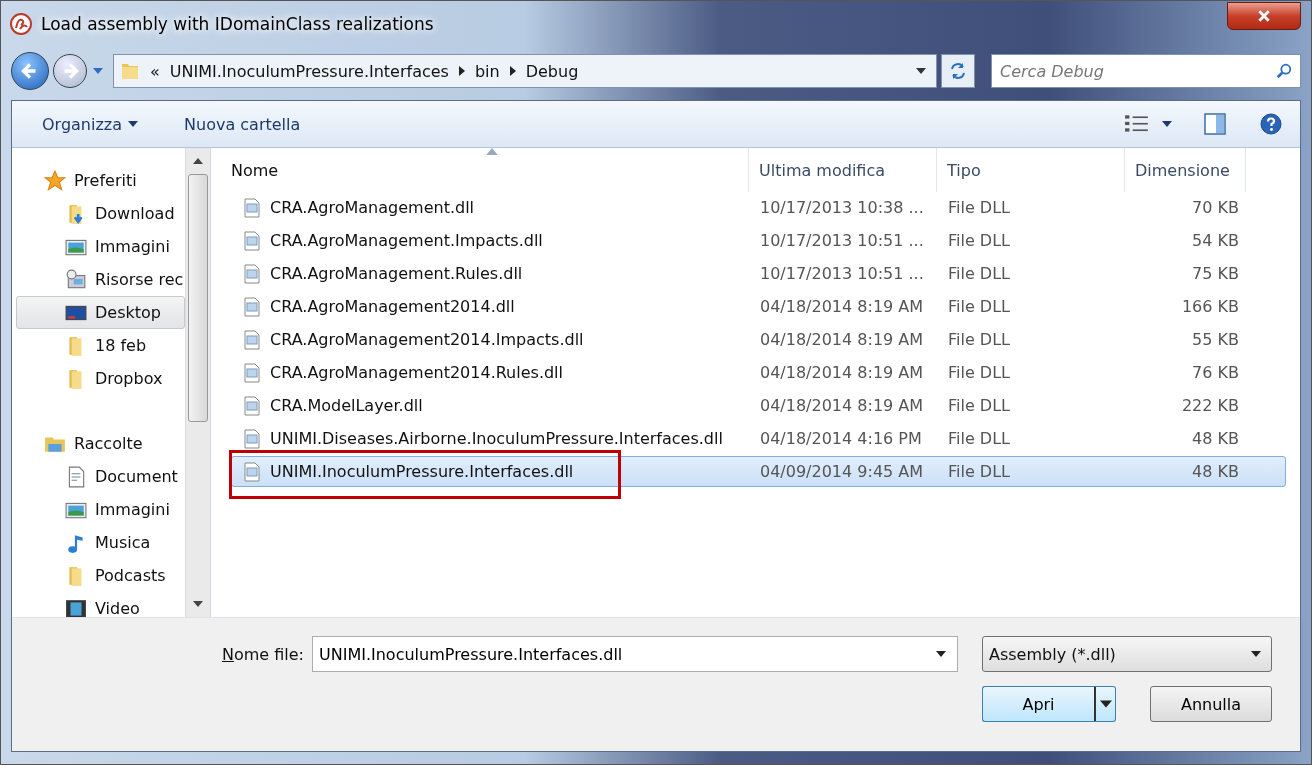 Image resolution: width=1312 pixels, height=765 pixels. I want to click on file-name: CRA.AgroManagement2014.Rules.dll, so click(416, 372).